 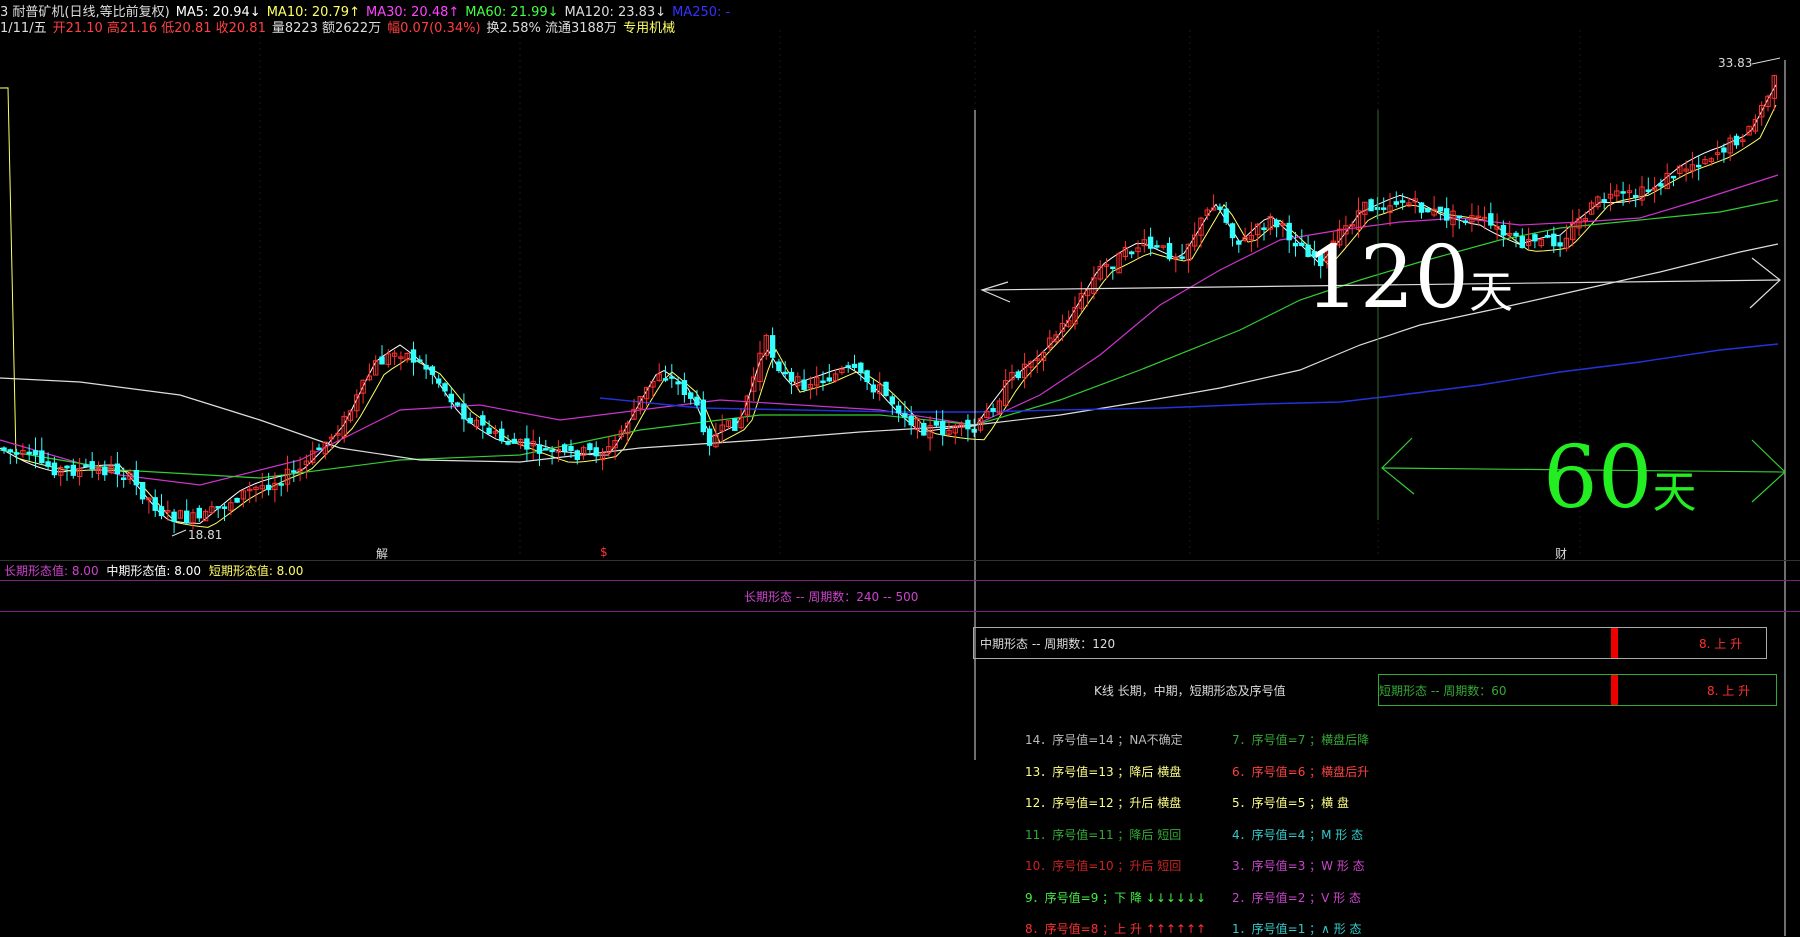 What do you see at coordinates (604, 552) in the screenshot?
I see `event-marker-dollar: $` at bounding box center [604, 552].